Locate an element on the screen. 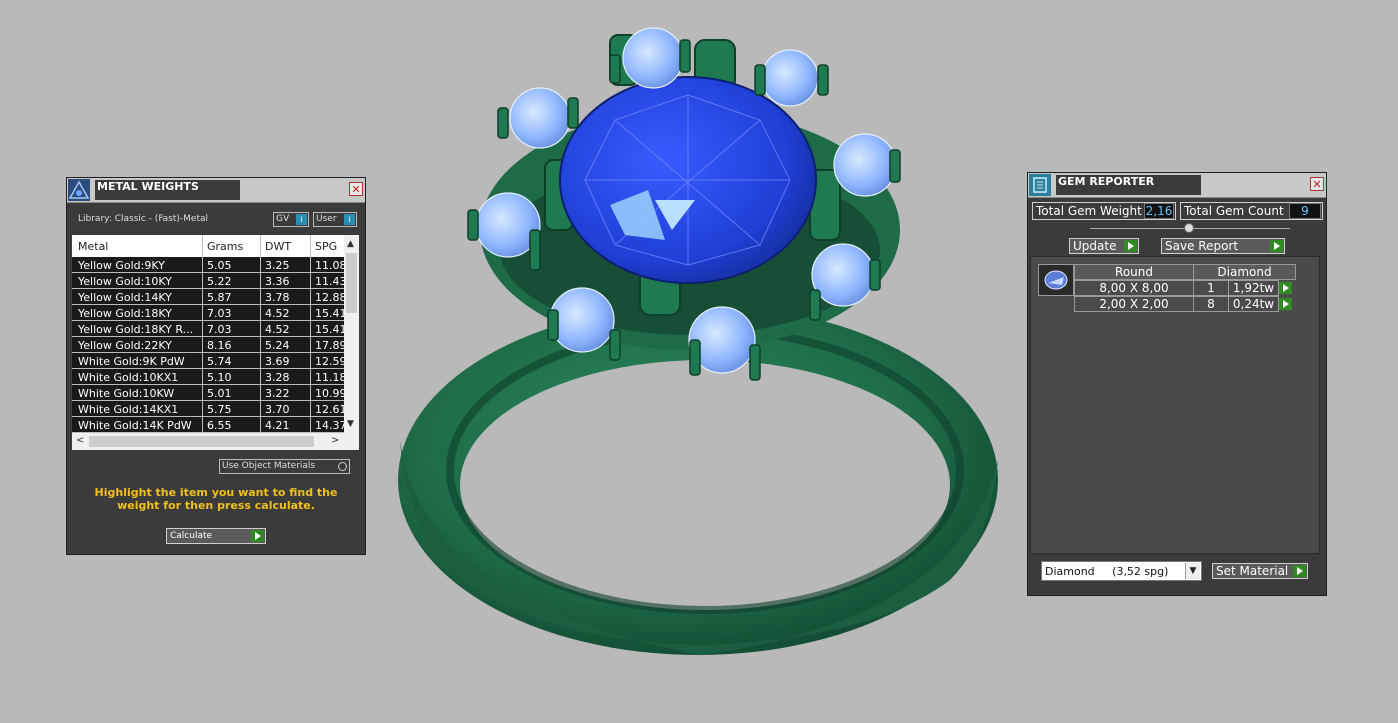  scroll-down-icon: ▼ is located at coordinates (350, 424).